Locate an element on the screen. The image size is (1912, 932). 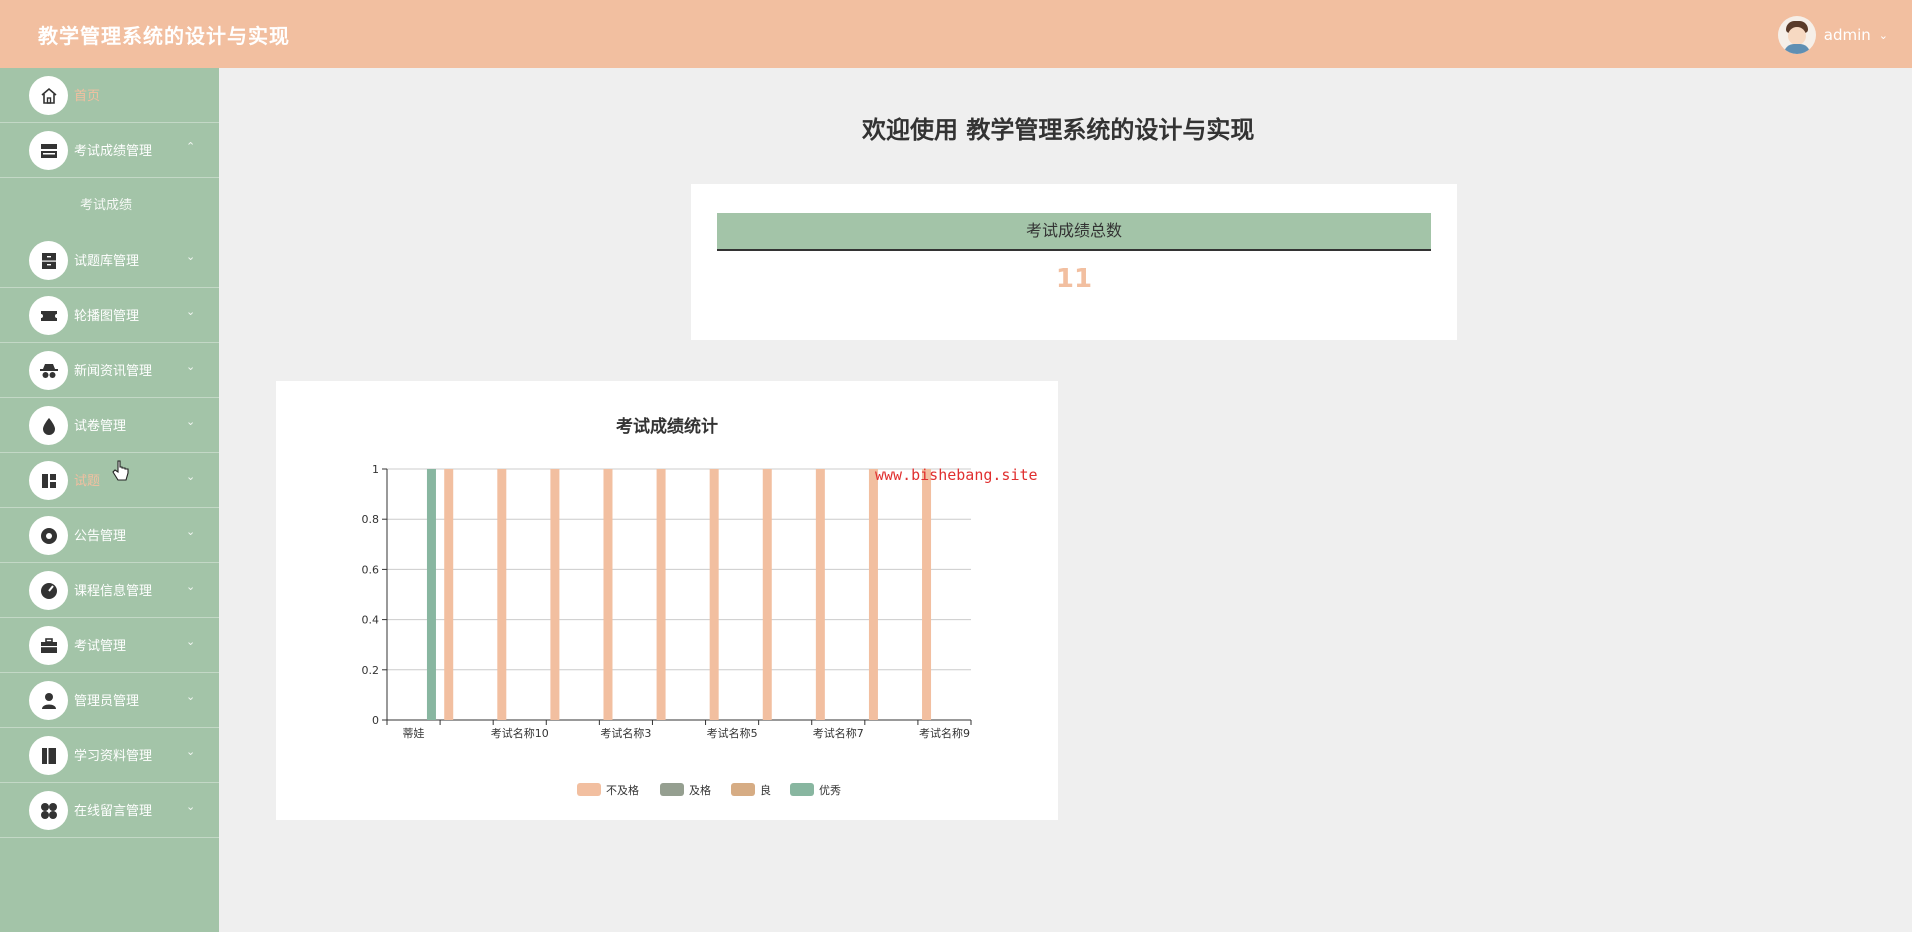
sidebar-item-label: 考试成绩管理 is located at coordinates (113, 151).